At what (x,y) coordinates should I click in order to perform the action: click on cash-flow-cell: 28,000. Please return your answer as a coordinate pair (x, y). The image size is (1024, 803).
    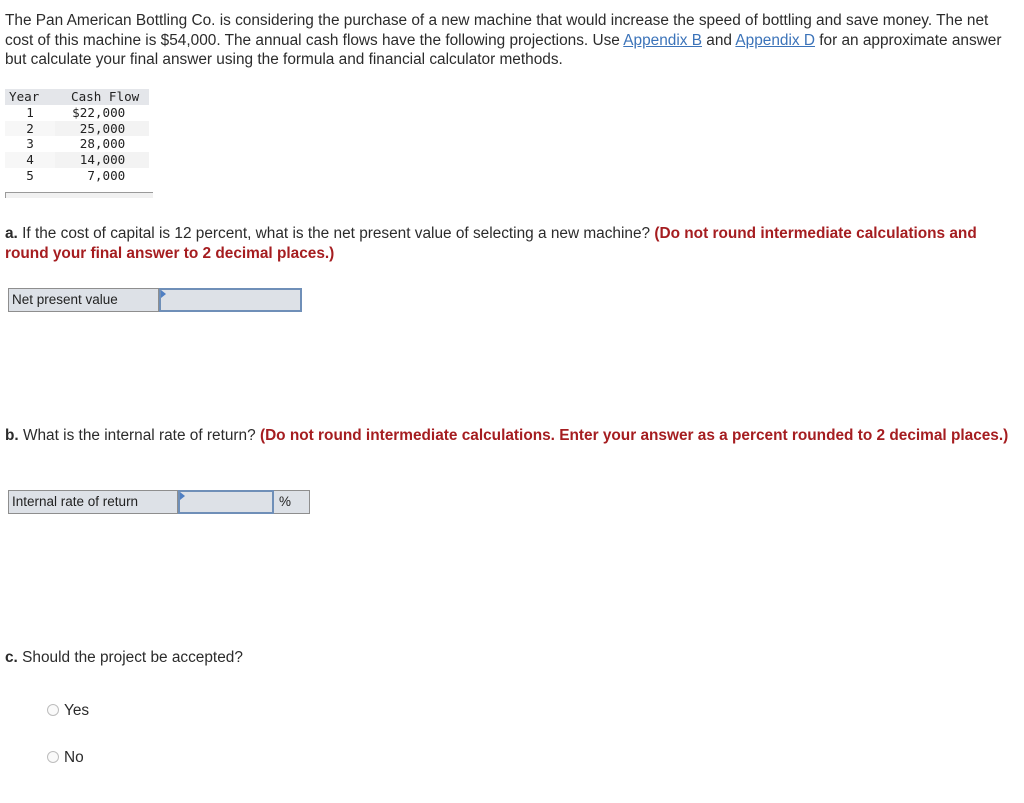
    Looking at the image, I should click on (102, 144).